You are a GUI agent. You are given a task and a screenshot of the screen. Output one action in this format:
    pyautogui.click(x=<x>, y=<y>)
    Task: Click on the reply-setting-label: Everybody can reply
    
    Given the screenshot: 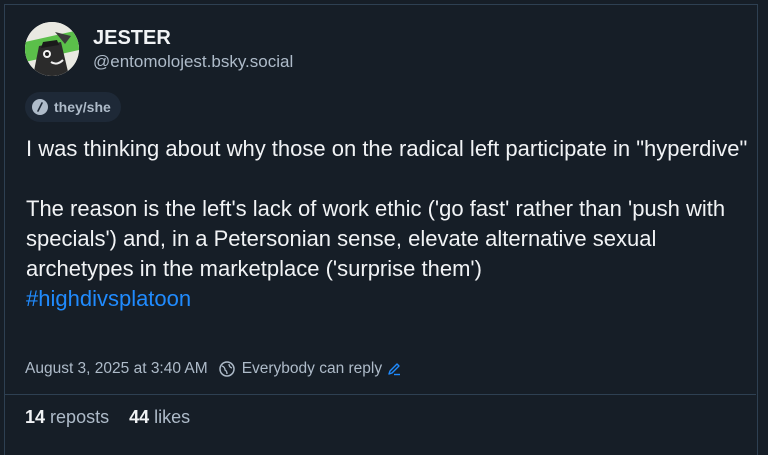 What is the action you would take?
    pyautogui.click(x=312, y=368)
    